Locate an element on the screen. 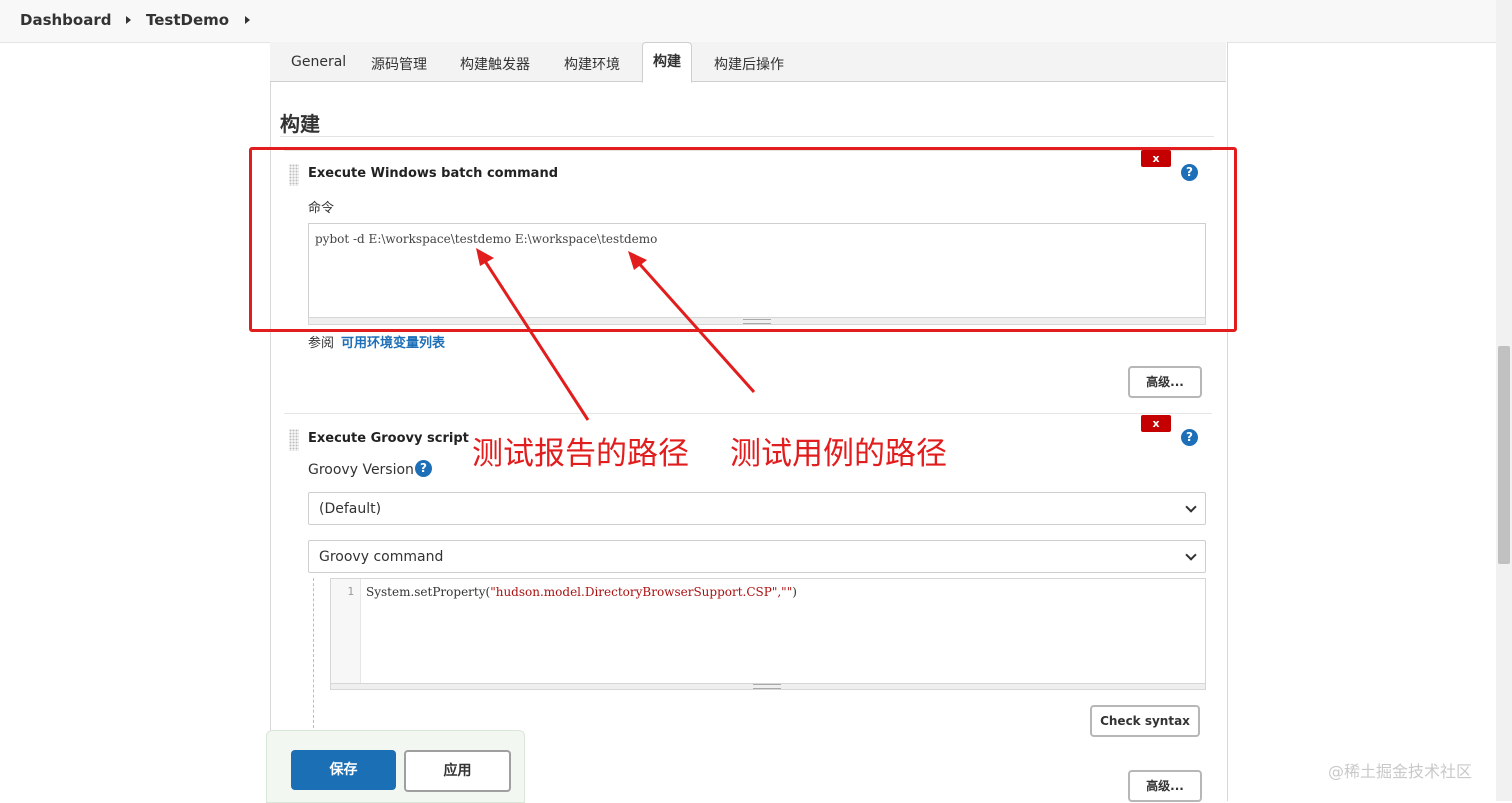 The image size is (1512, 803). annotation-report-path: 测试报告的路径 is located at coordinates (580, 454).